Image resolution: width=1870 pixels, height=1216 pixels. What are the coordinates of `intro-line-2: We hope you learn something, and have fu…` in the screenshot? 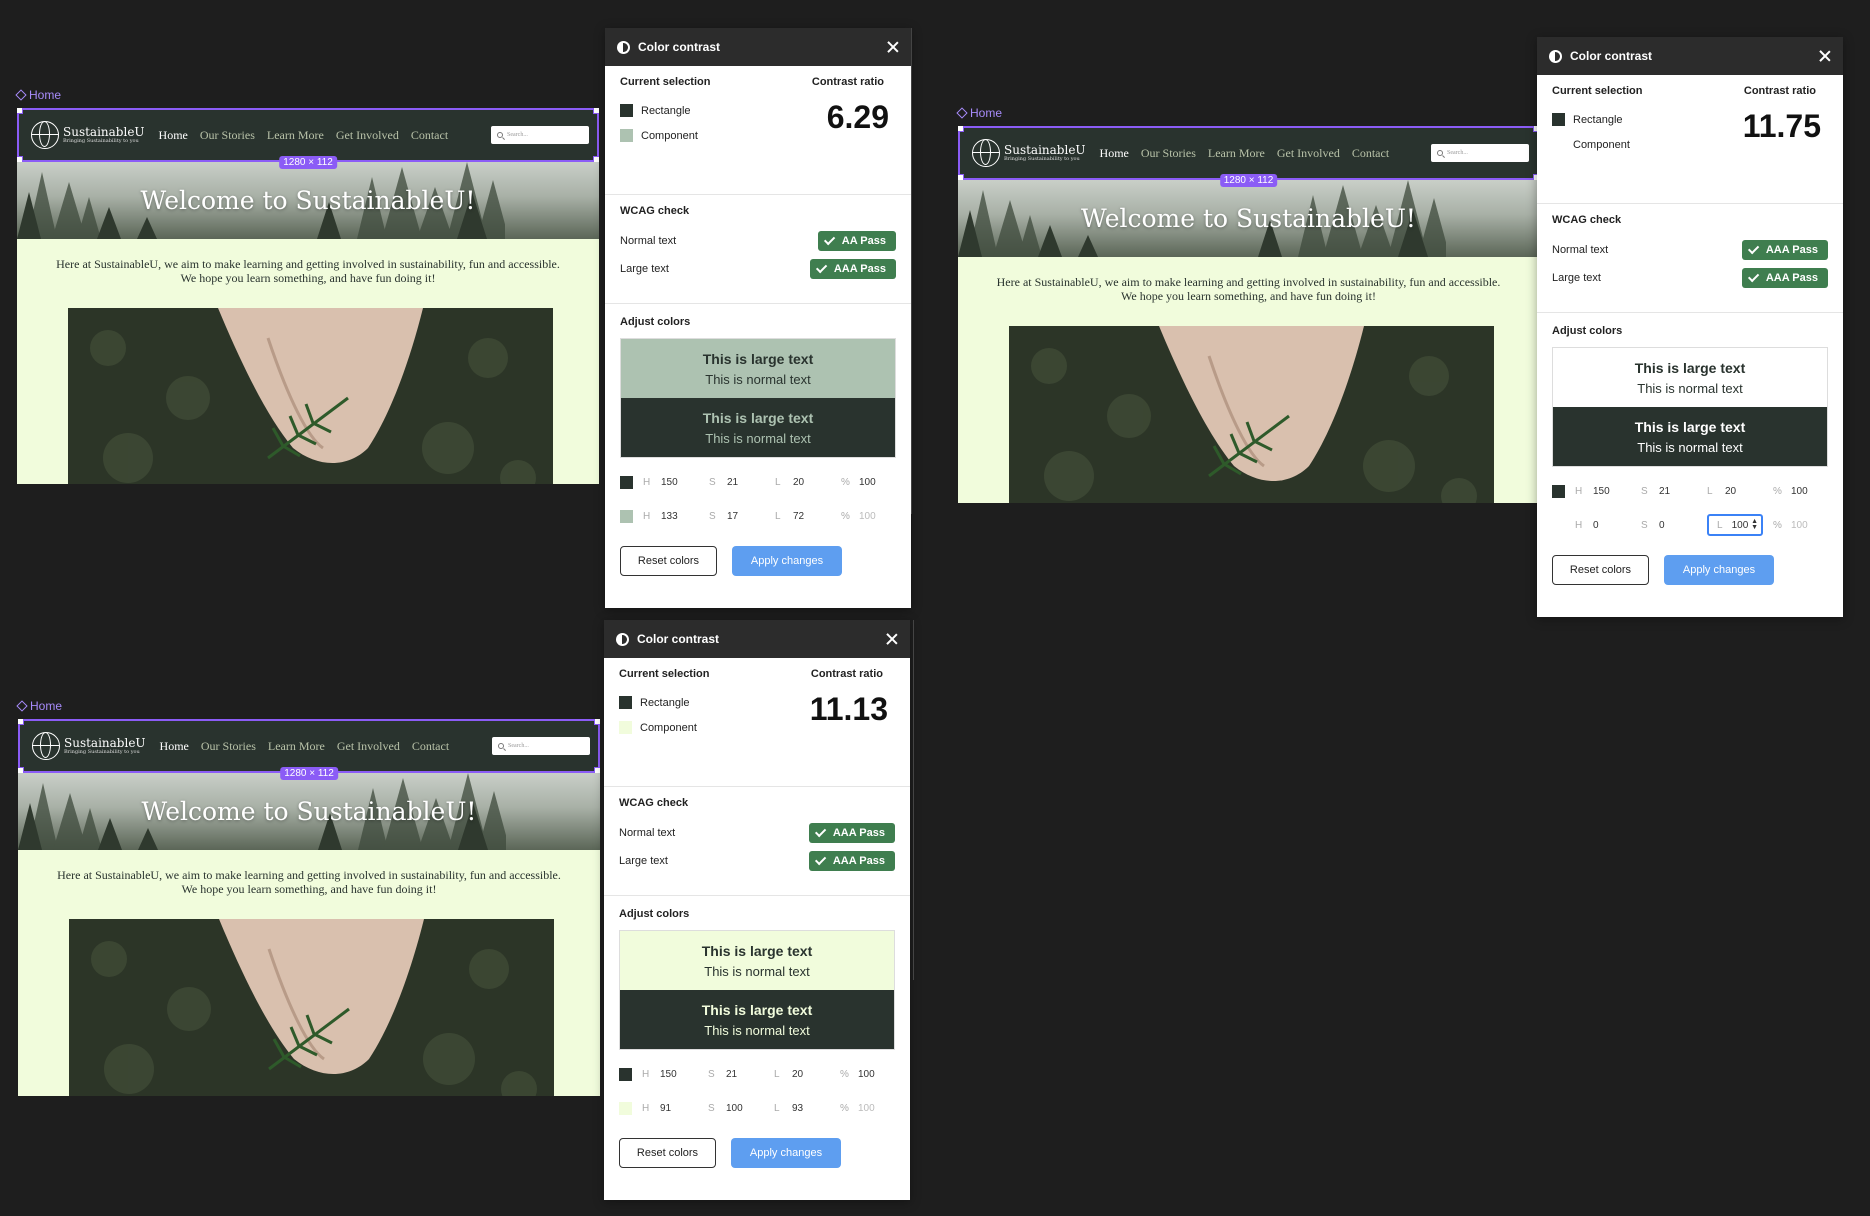 It's located at (309, 888).